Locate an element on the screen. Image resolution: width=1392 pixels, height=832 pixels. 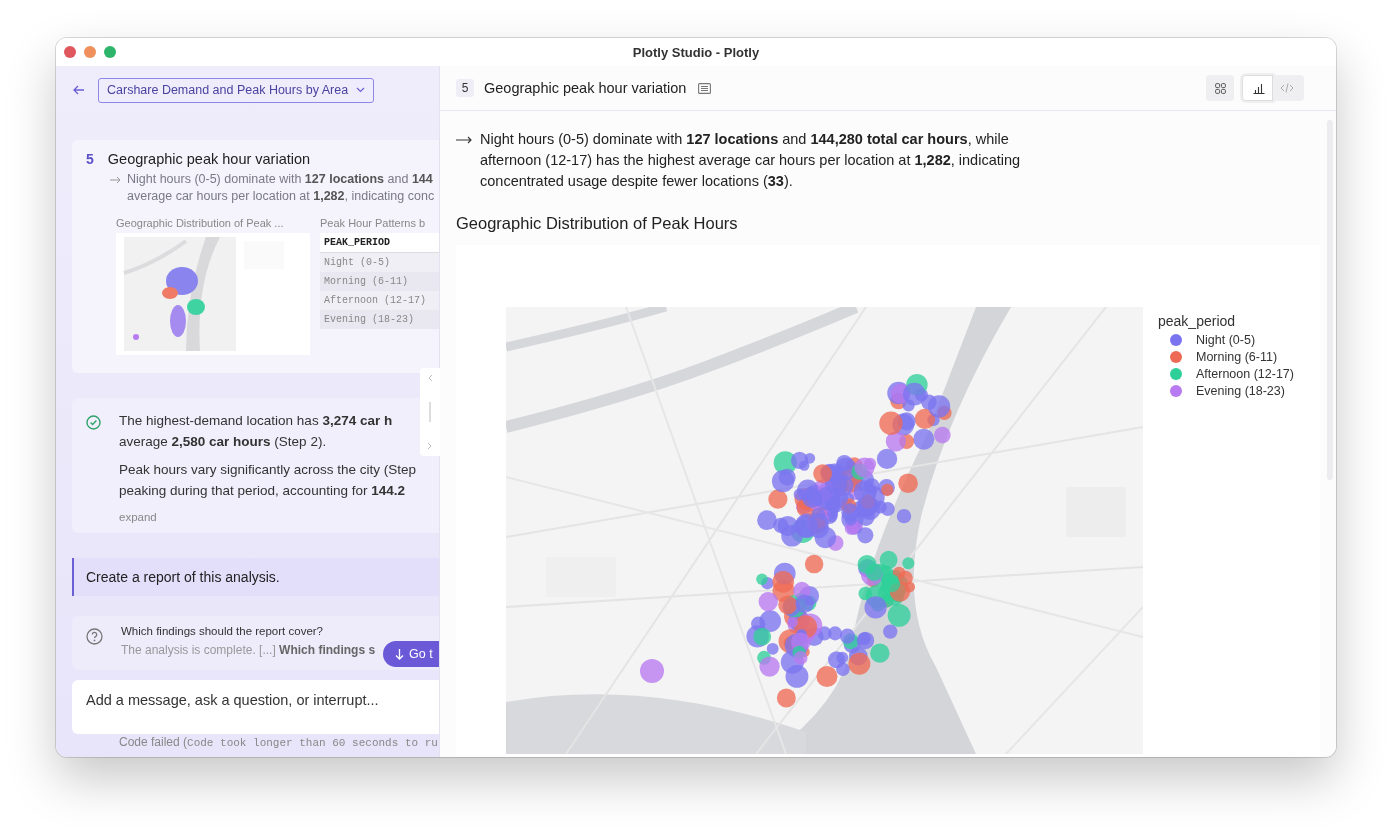
chevron-left-icon is located at coordinates (430, 378).